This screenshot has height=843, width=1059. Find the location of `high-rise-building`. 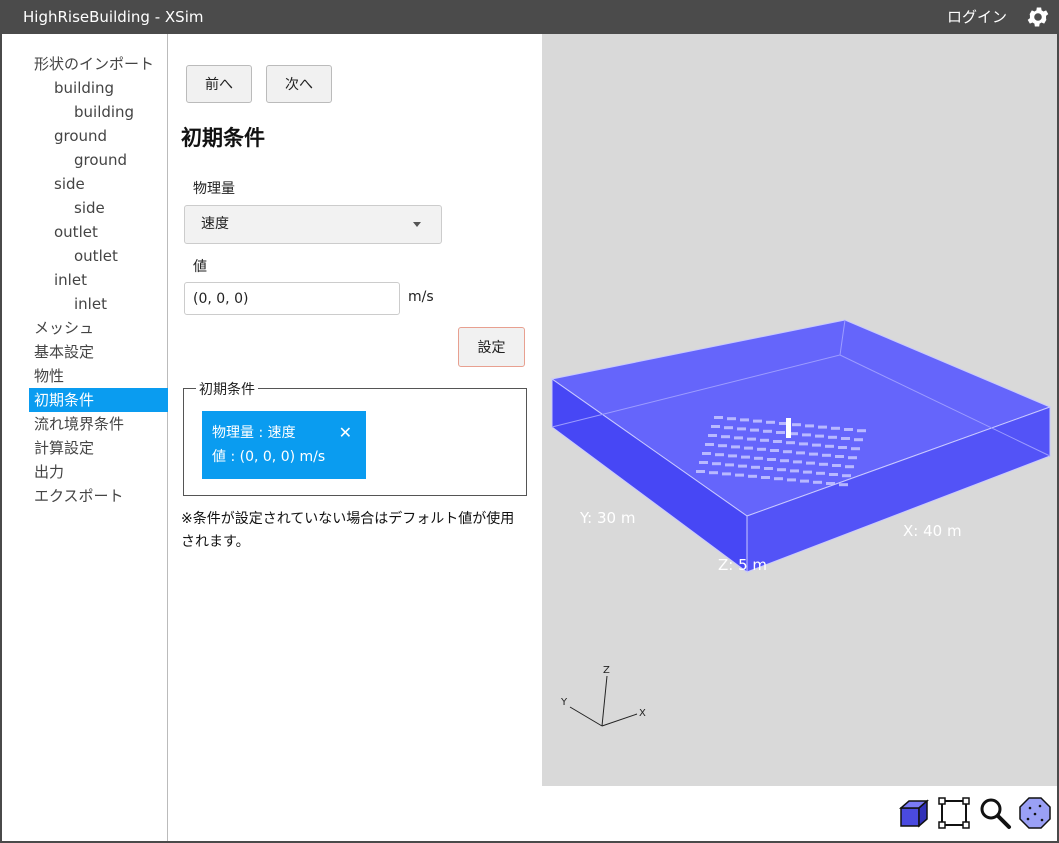

high-rise-building is located at coordinates (788, 428).